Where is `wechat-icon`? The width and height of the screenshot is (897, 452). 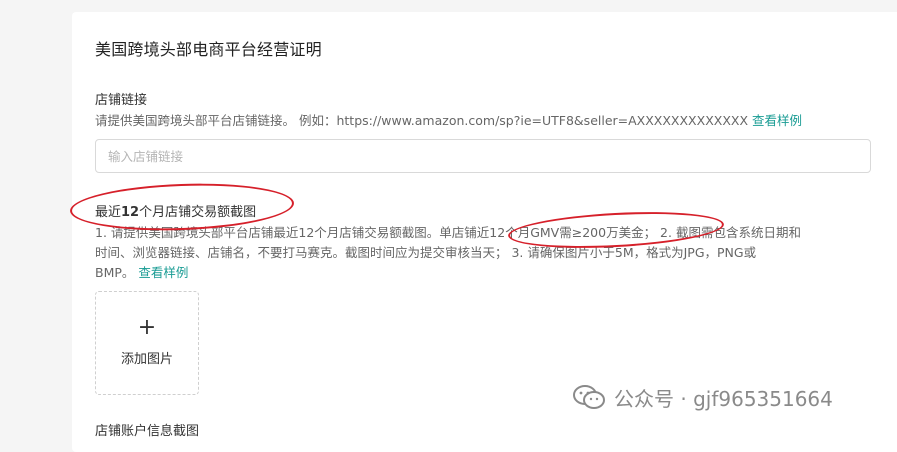 wechat-icon is located at coordinates (589, 397).